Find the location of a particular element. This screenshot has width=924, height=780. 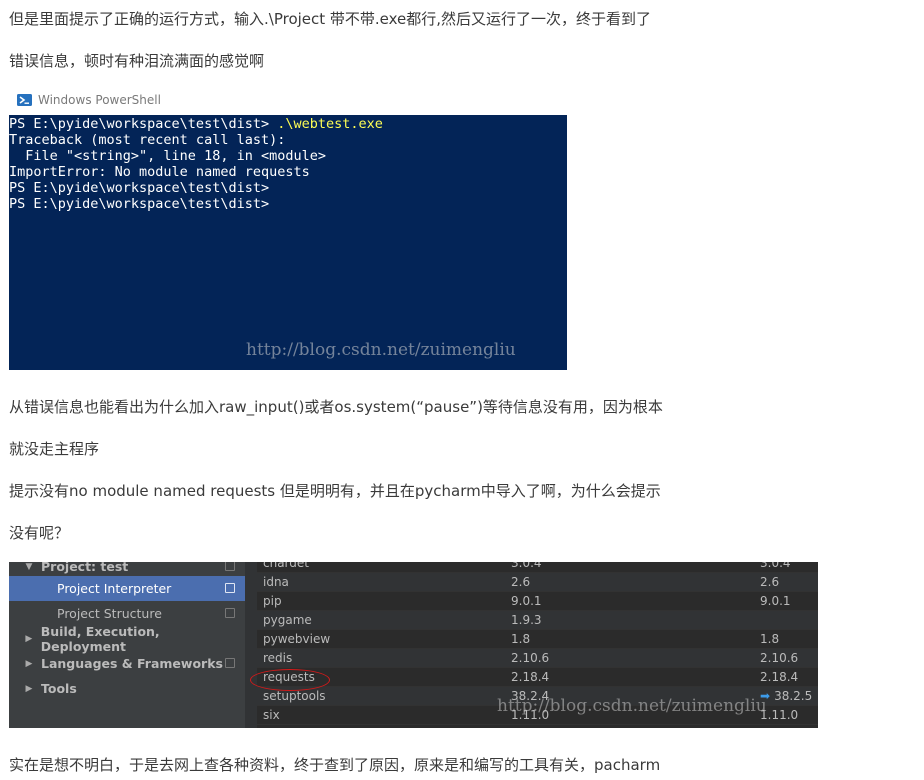

tree-item-label: Languages & Frameworks is located at coordinates (132, 663).